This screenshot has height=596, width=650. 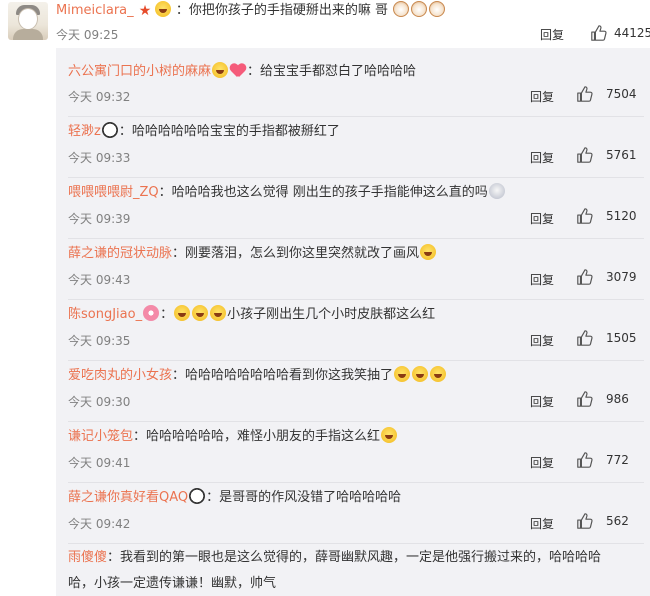 I want to click on commenter-name: 轻渺z, so click(x=84, y=131).